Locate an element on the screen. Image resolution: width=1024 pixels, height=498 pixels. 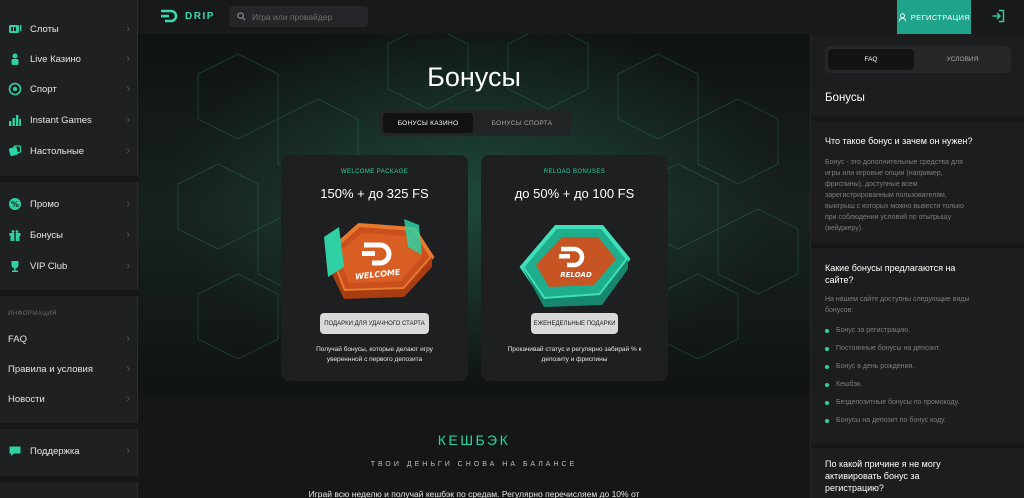
sidebar-item-label: Instant Games is located at coordinates (61, 120).